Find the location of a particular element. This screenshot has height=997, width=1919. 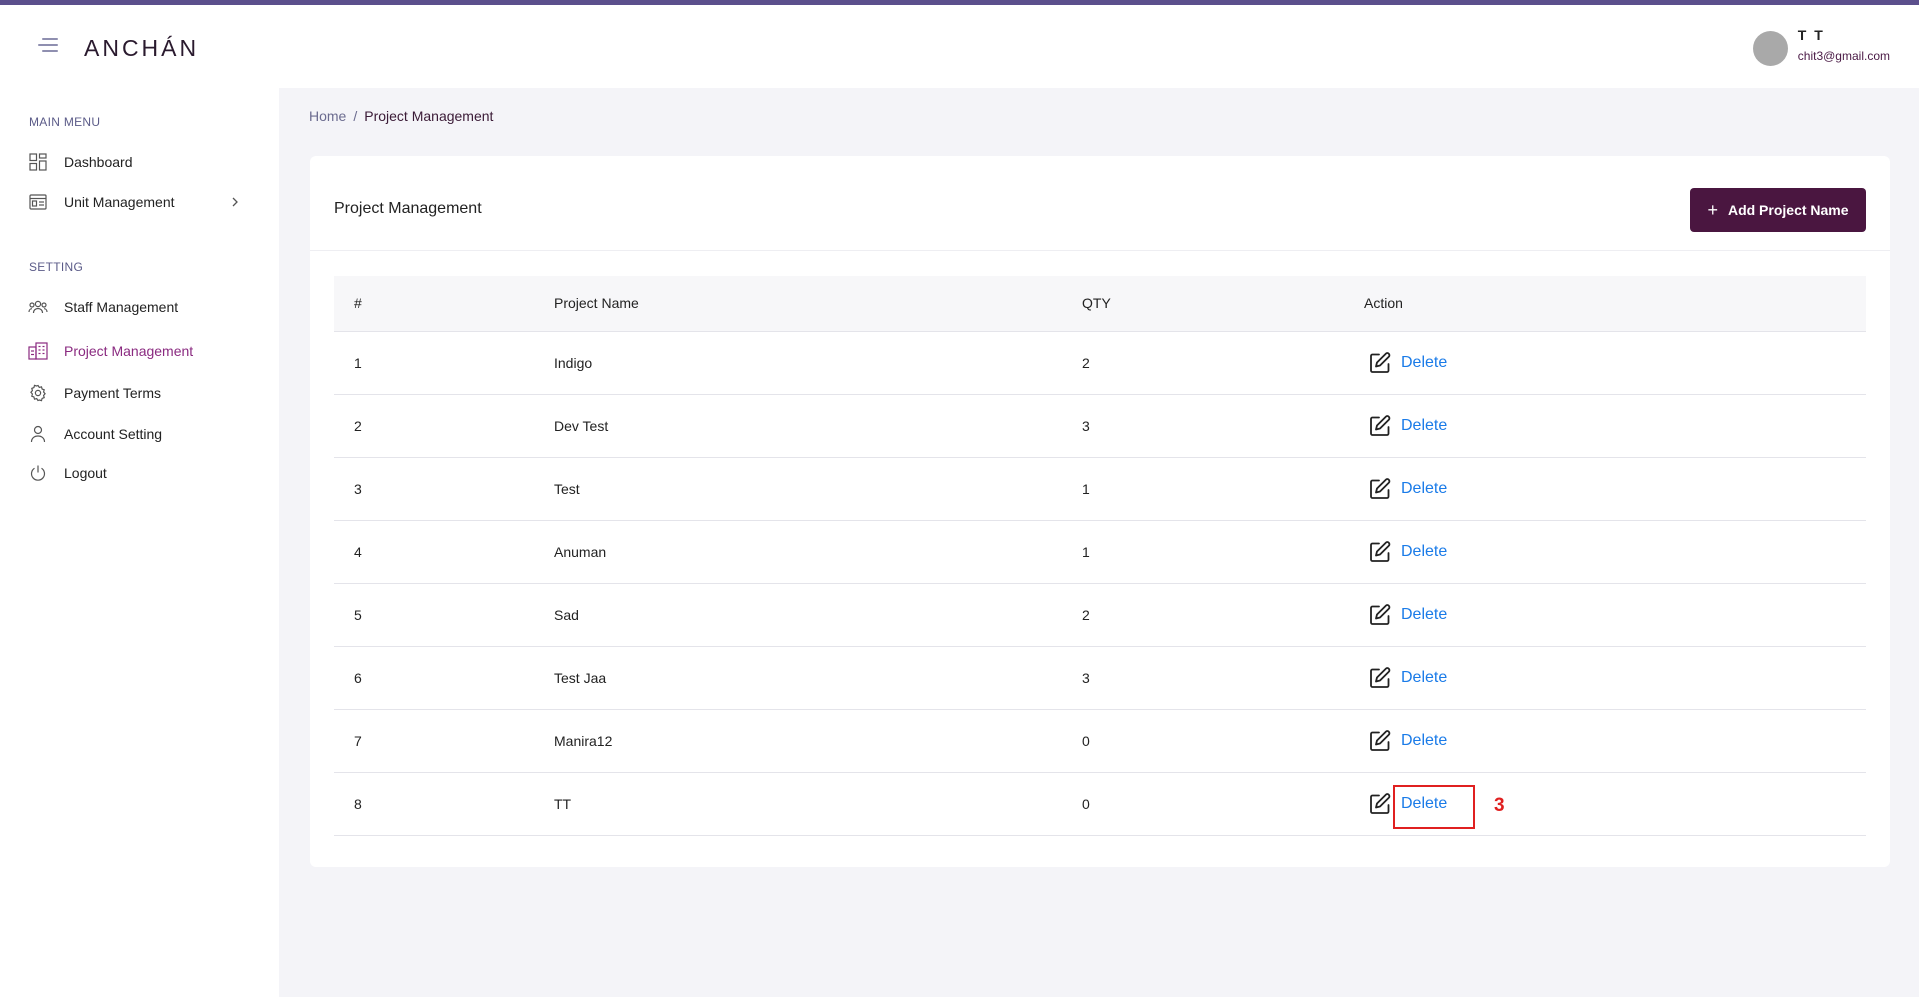

table-row: 6 Test Jaa 3 Delete is located at coordinates (1100, 678).